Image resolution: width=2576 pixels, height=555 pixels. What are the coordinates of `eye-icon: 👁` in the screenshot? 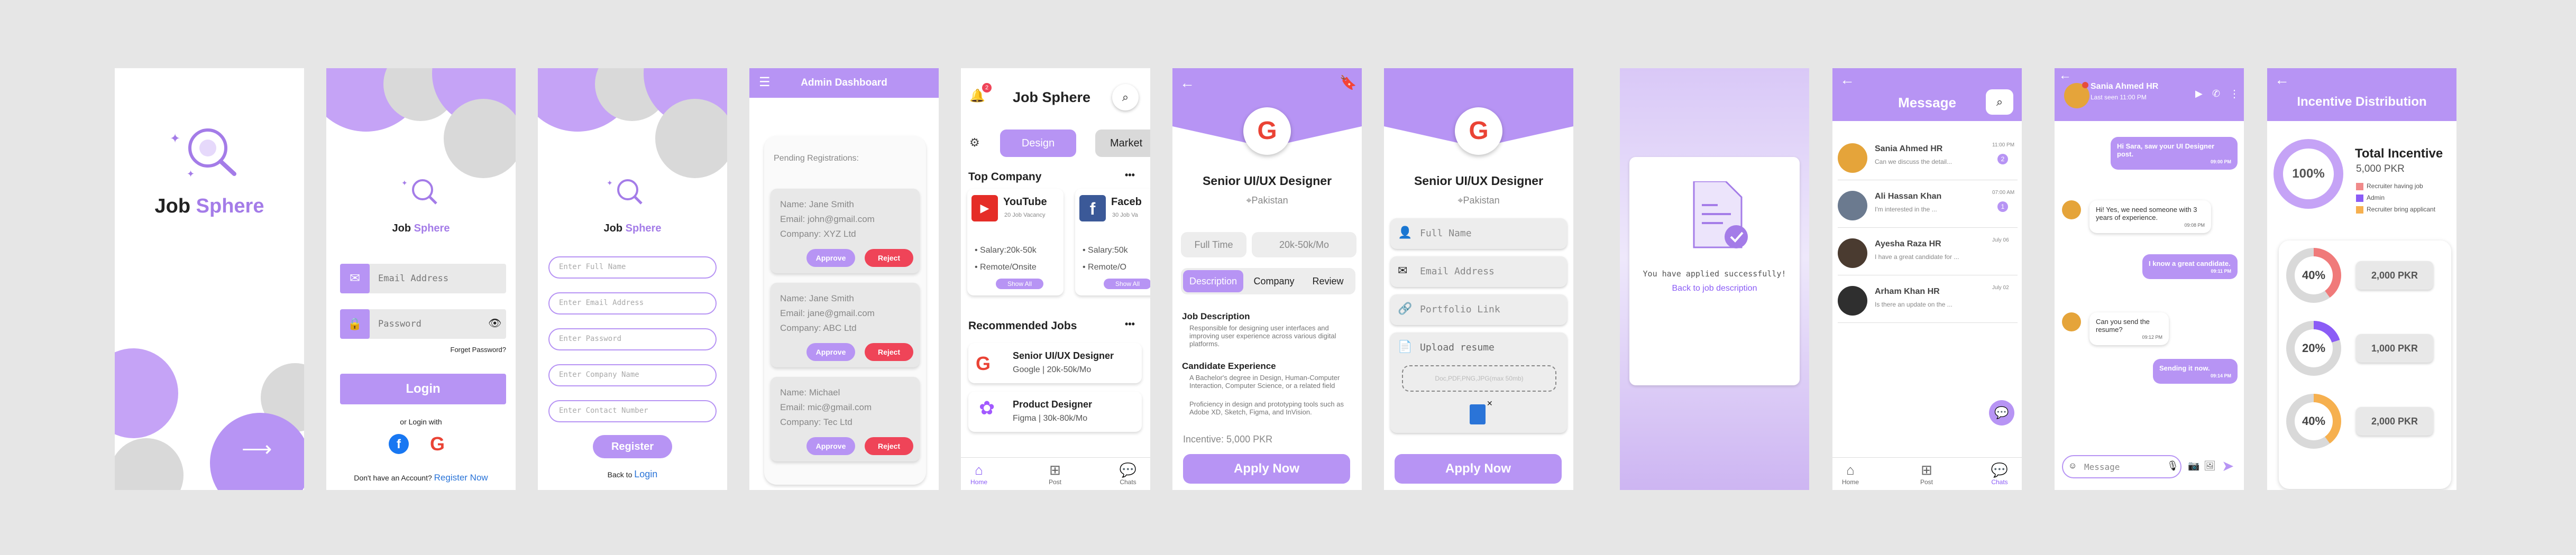 It's located at (495, 323).